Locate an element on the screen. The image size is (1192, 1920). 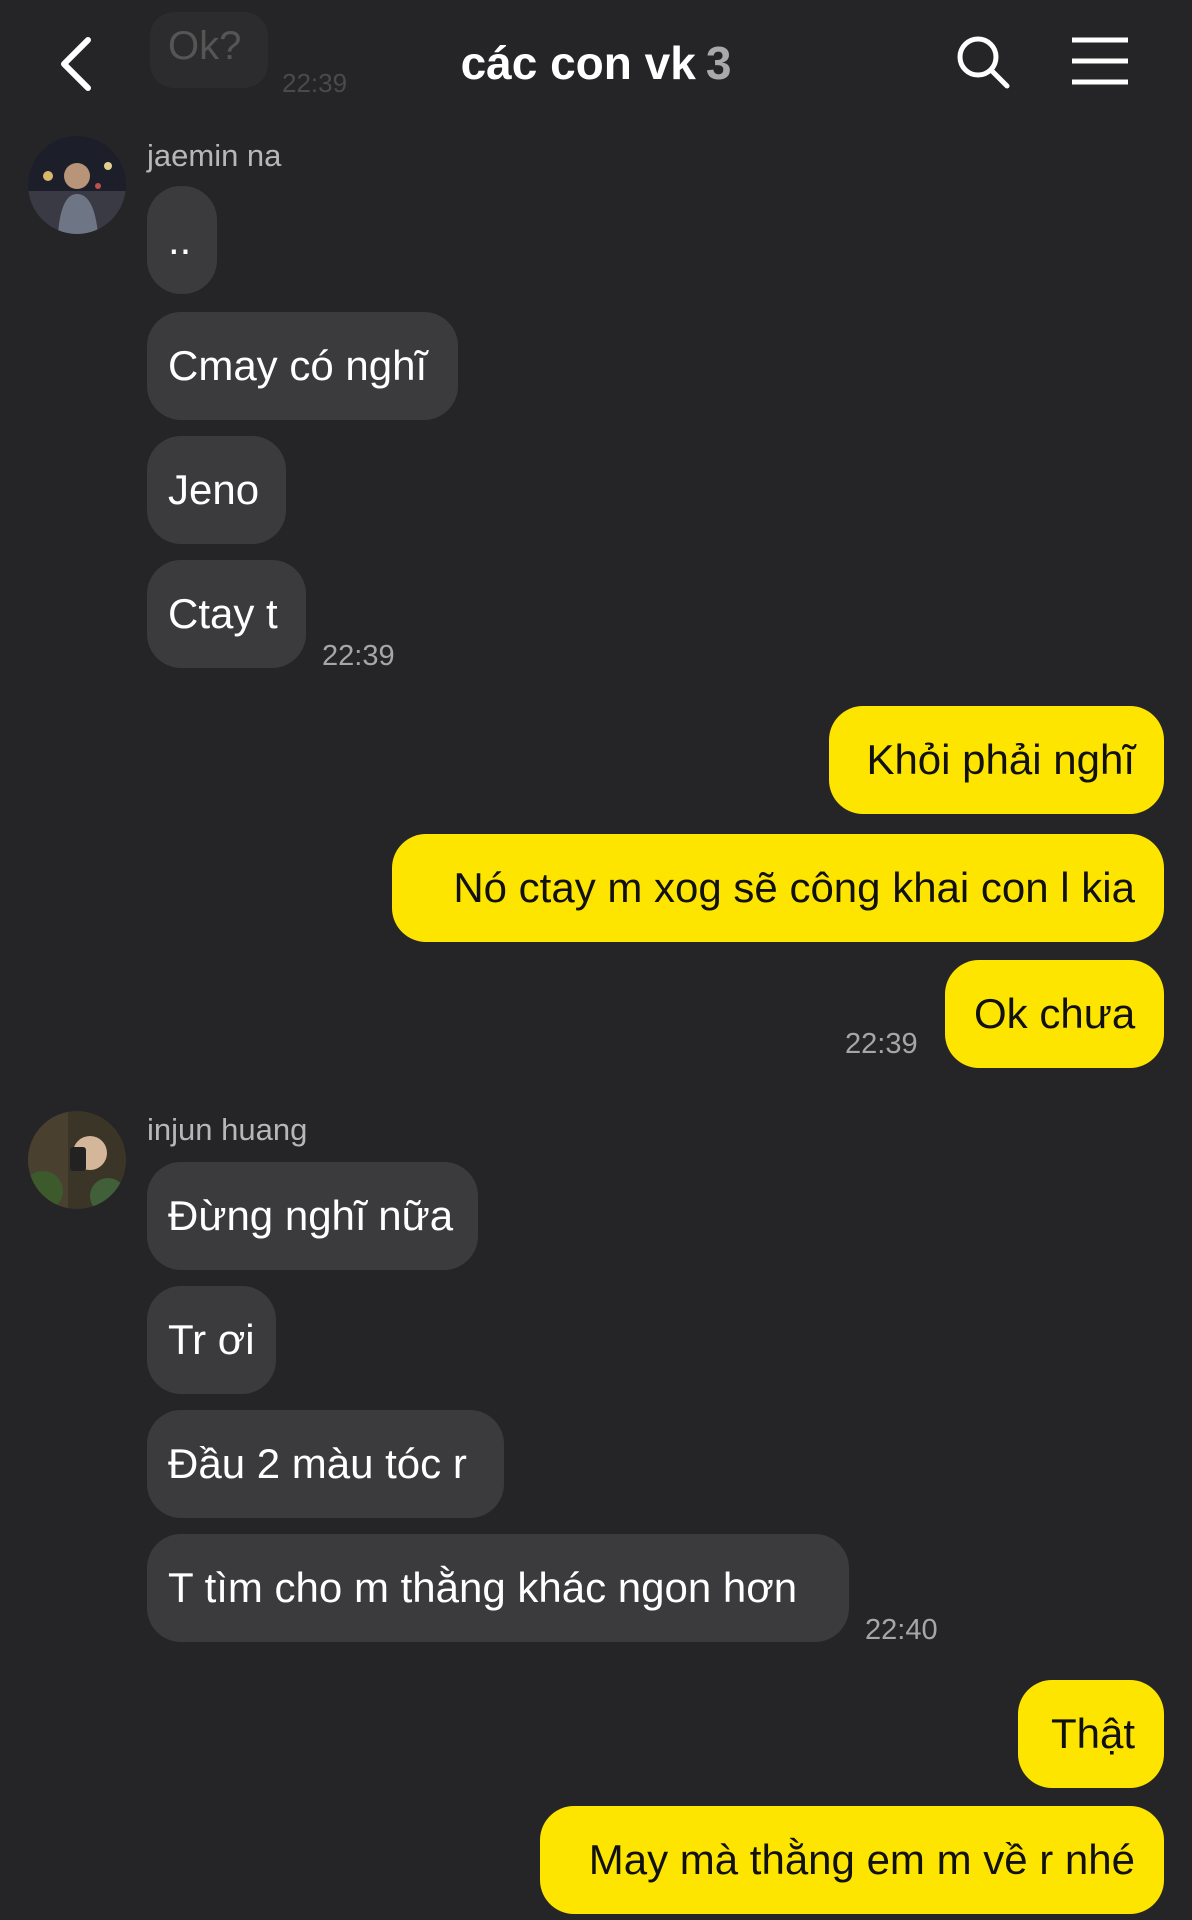
message-bubble: .. is located at coordinates (182, 240).